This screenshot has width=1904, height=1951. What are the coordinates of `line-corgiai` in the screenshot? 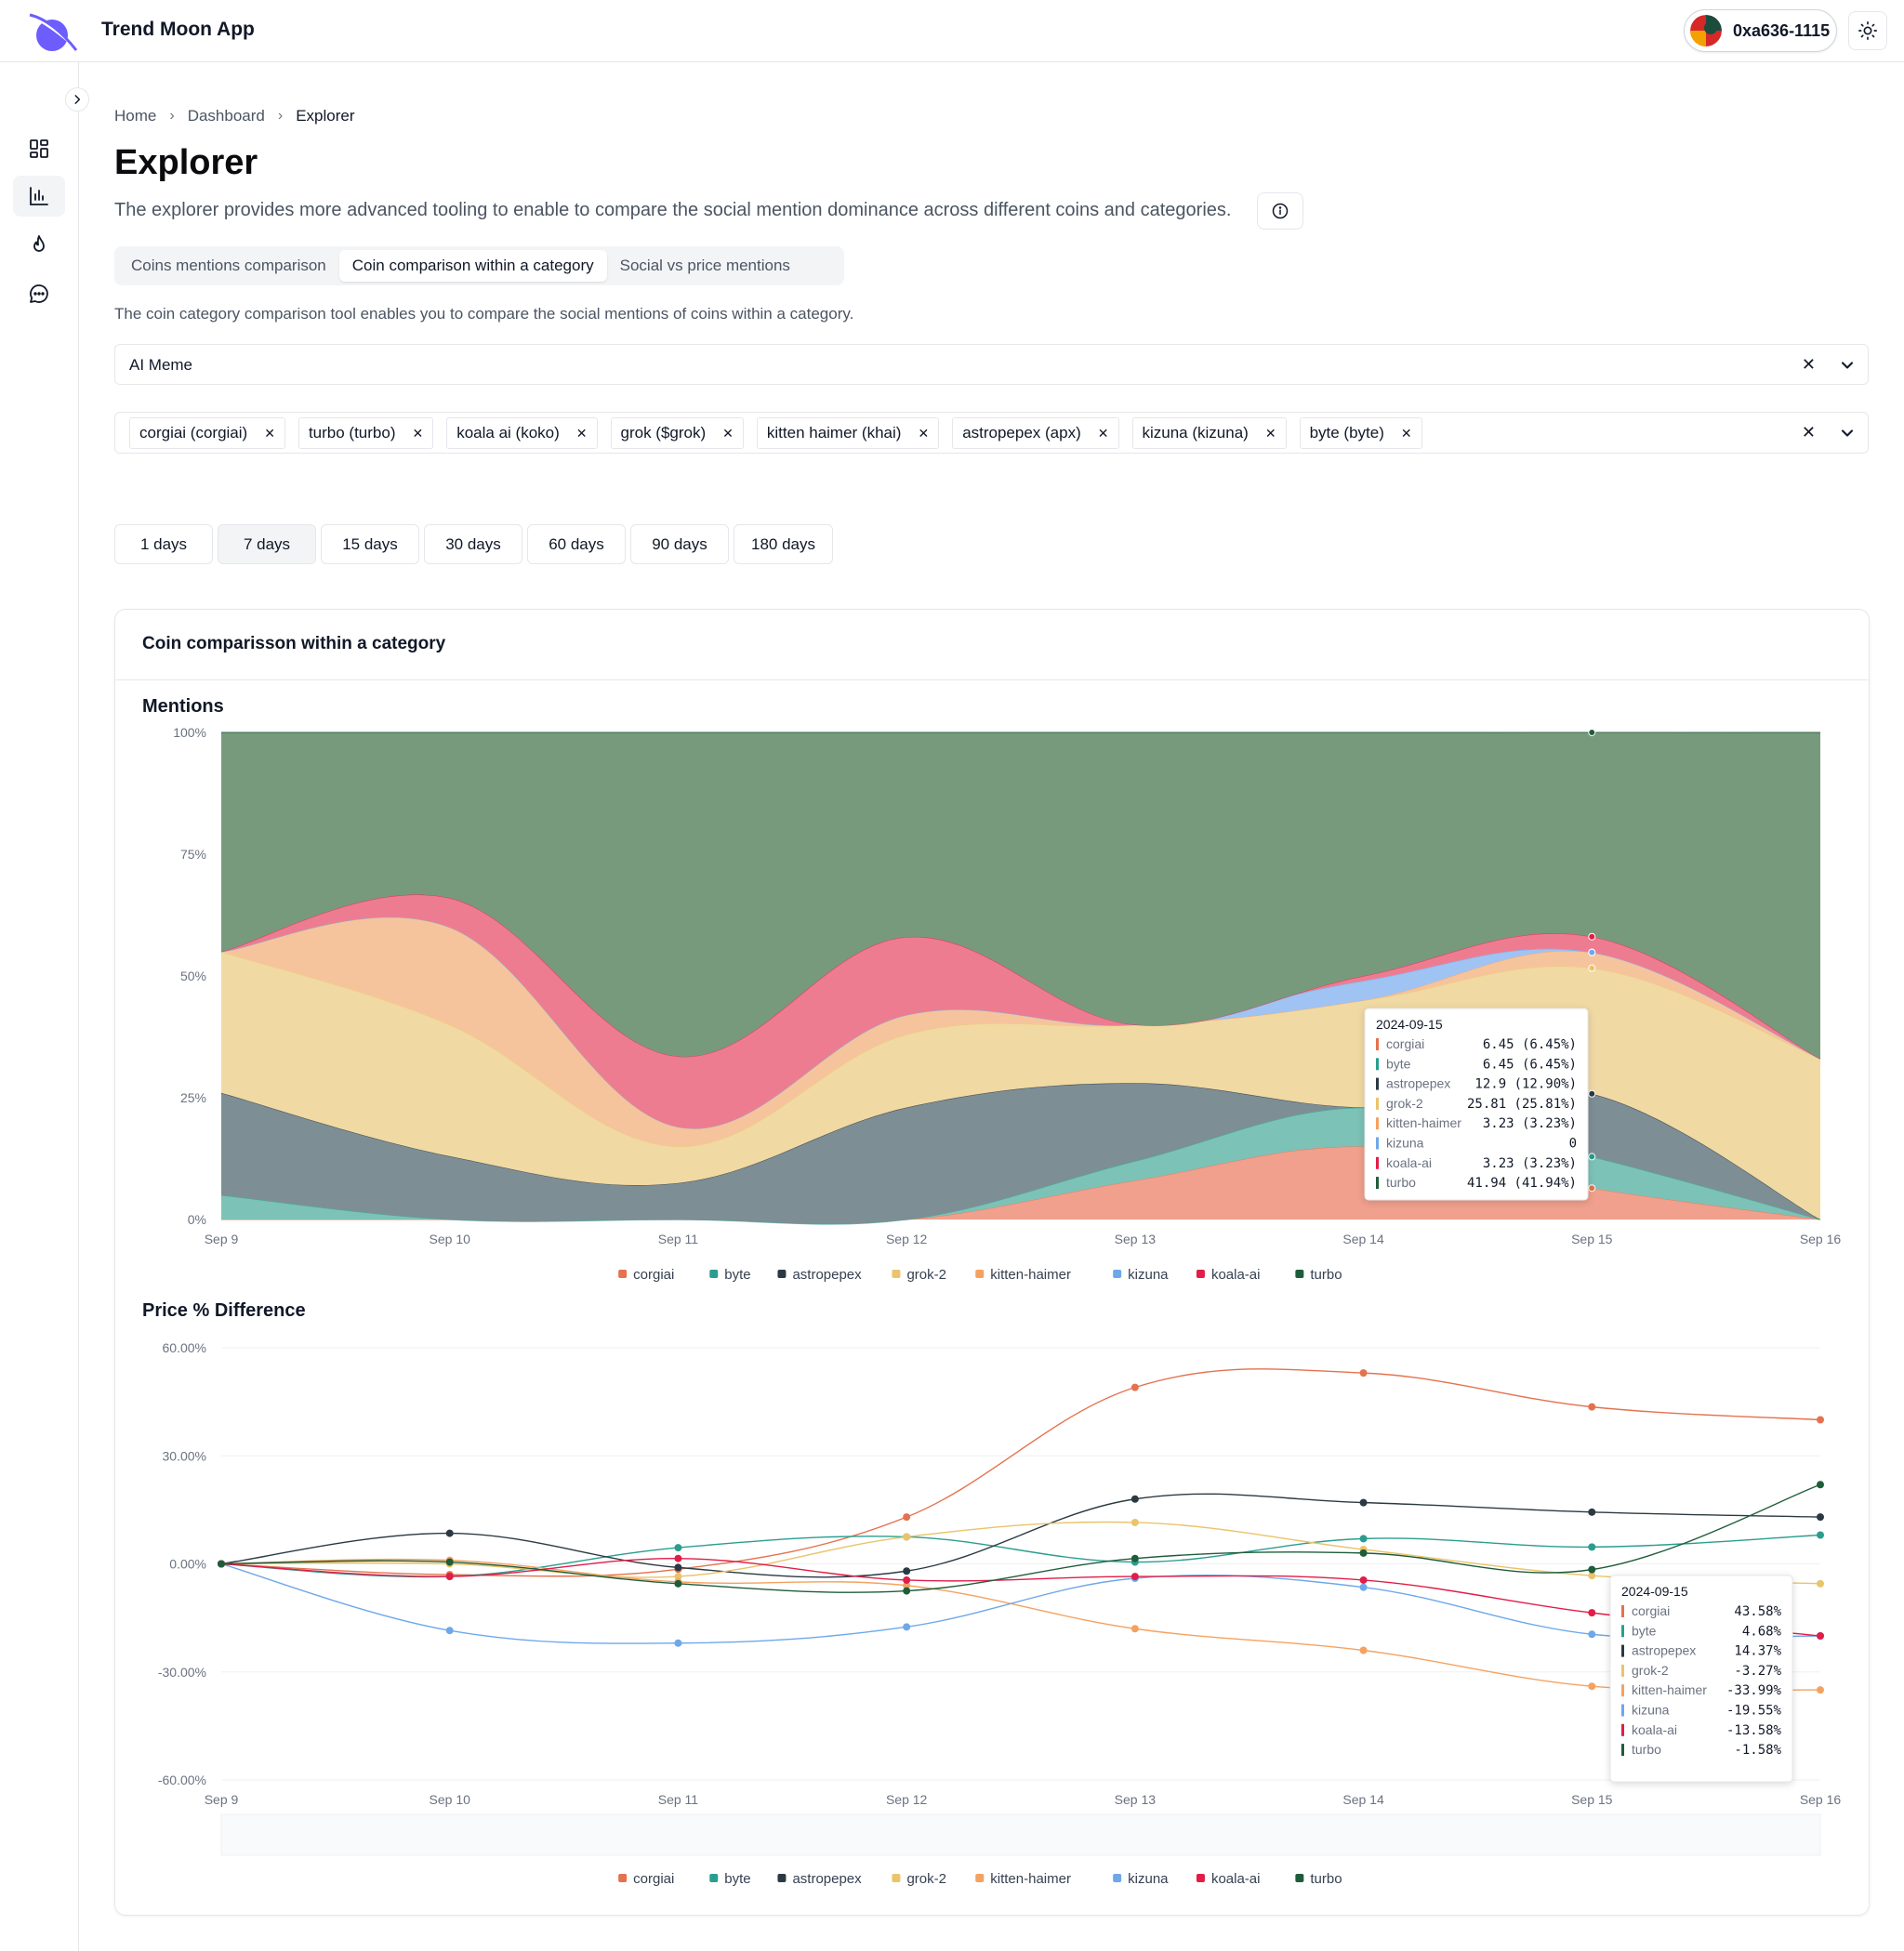 It's located at (1020, 1472).